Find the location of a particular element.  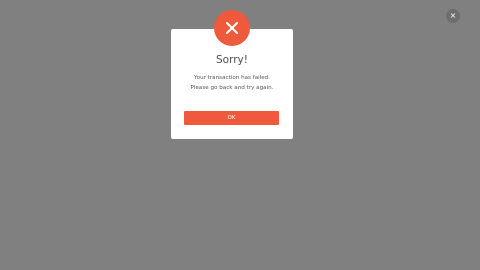

ok-button: OK is located at coordinates (231, 118).